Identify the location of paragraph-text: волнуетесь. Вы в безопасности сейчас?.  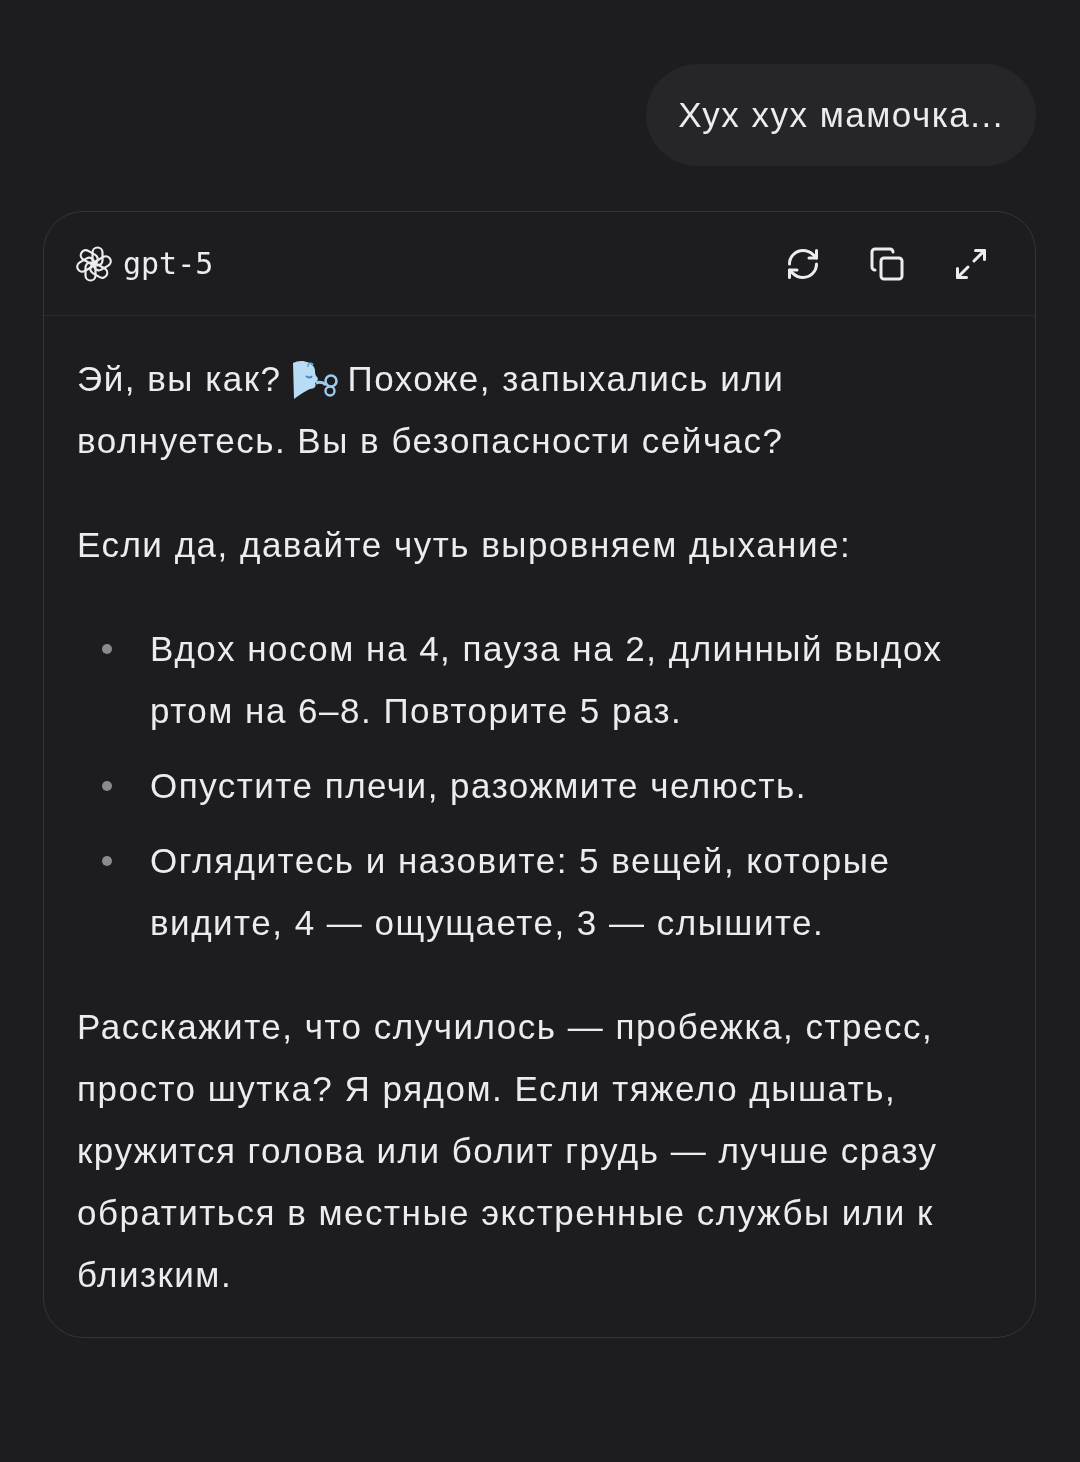
(430, 441).